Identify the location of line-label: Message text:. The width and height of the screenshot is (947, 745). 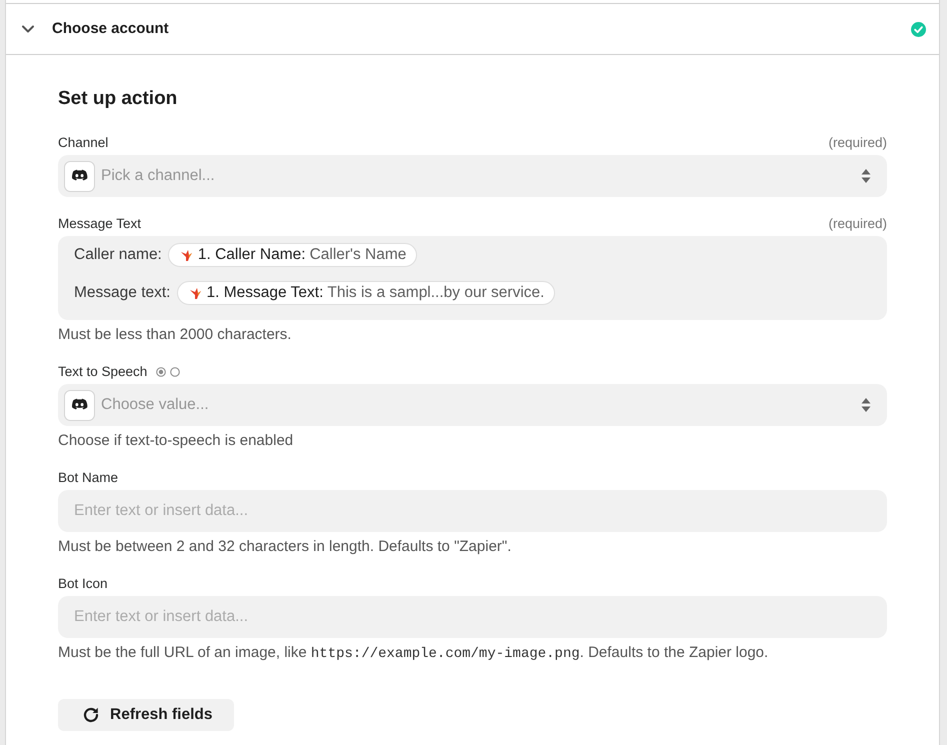
(122, 293).